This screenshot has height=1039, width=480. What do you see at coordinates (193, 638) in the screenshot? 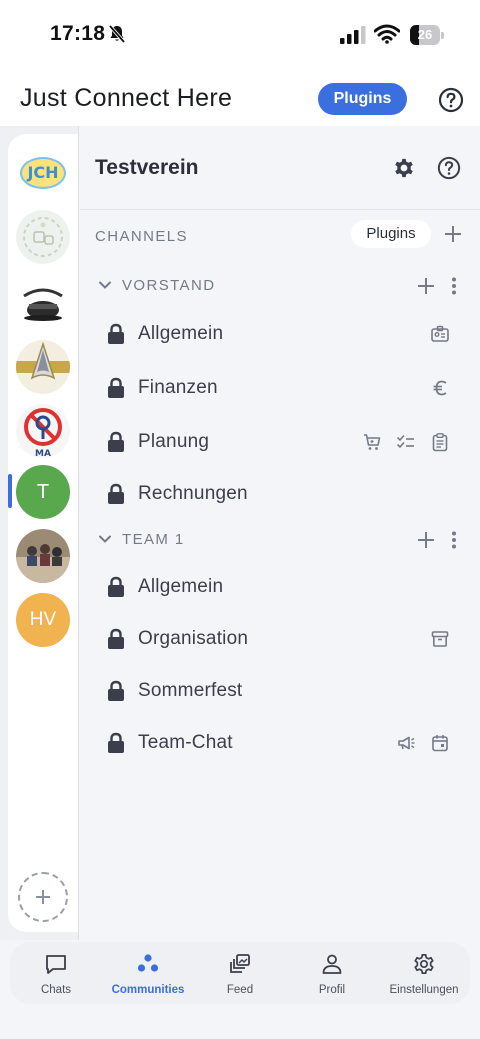
I see `channel-name: Organisation` at bounding box center [193, 638].